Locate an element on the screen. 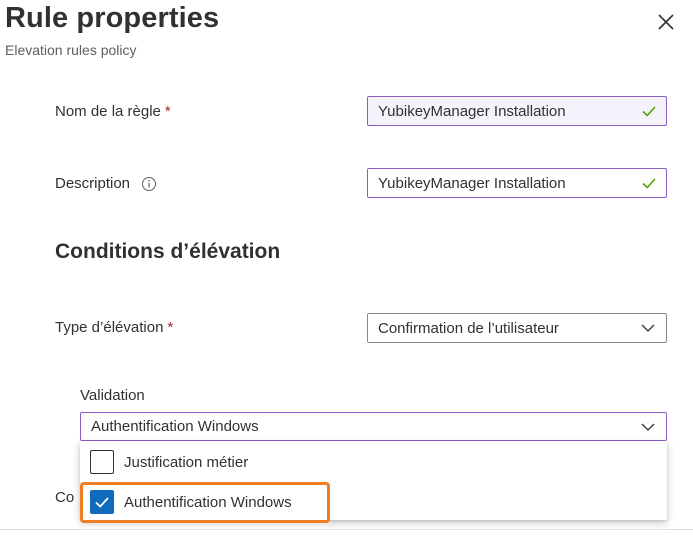  elevation-type-value: Confirmation de l’utilisateur is located at coordinates (468, 328).